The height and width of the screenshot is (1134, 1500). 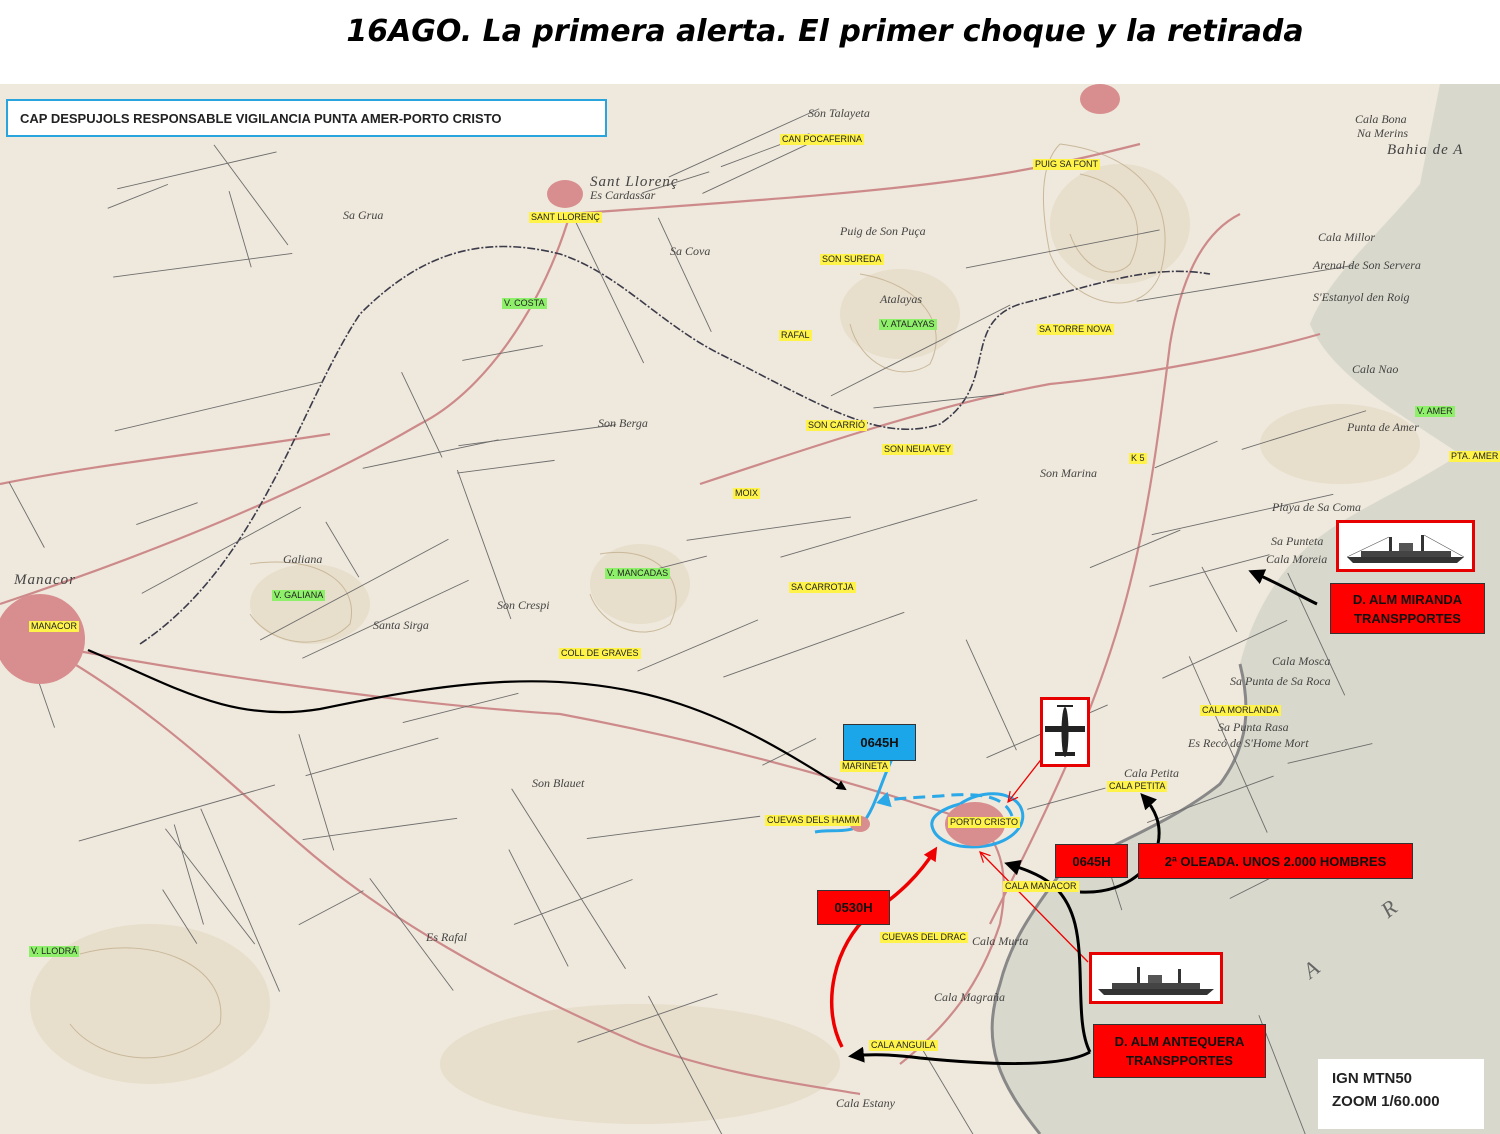 I want to click on box-time-0645-blue: 0645H, so click(x=879, y=742).